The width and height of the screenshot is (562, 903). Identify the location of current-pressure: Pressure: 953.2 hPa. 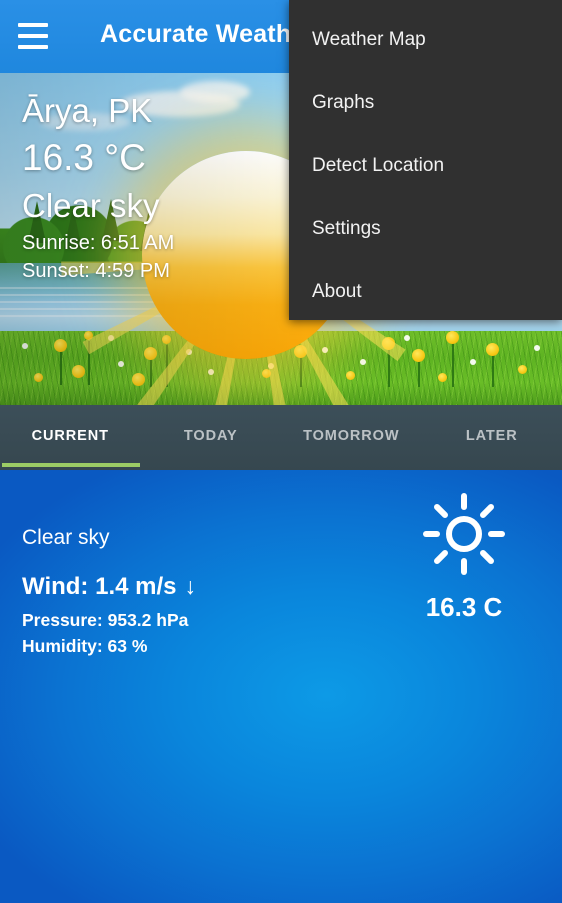
(105, 620).